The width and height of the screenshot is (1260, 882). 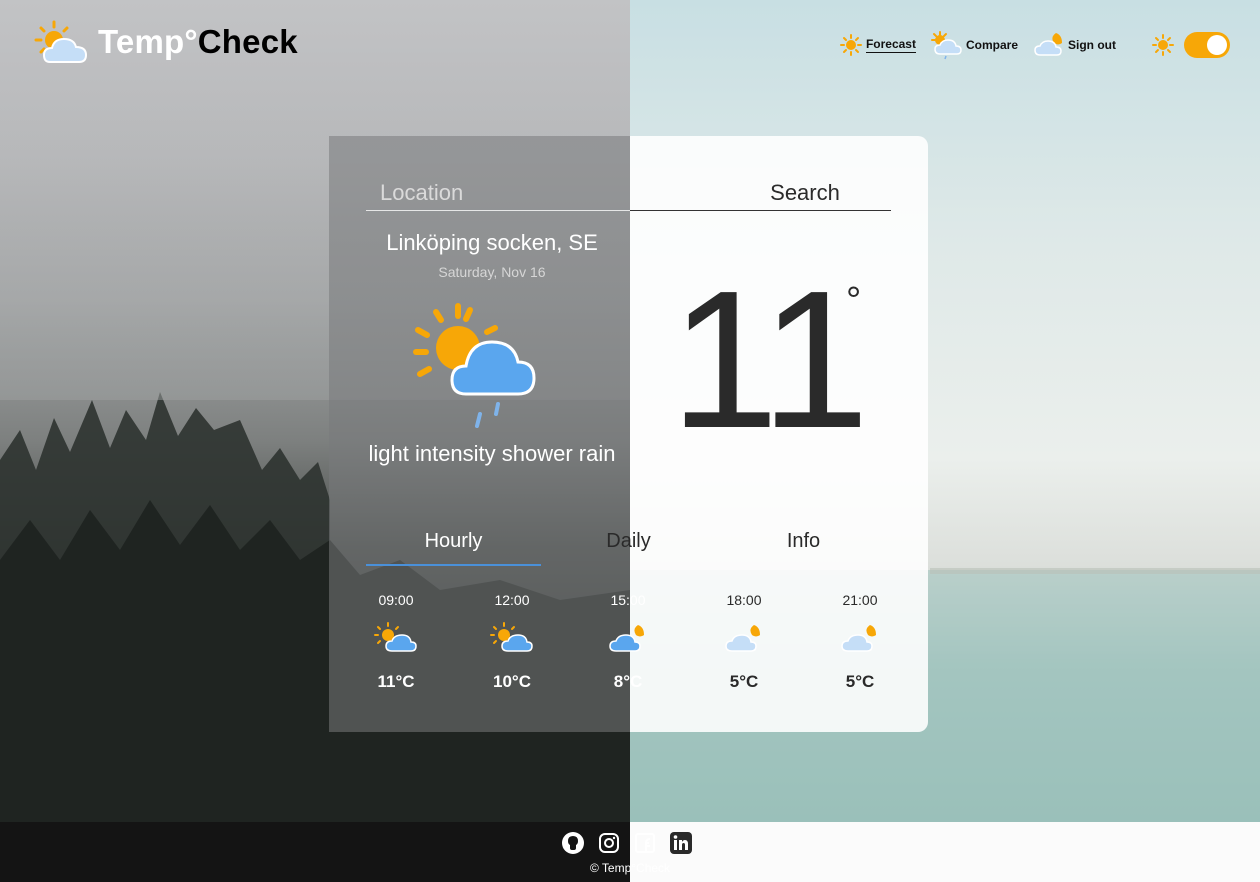 What do you see at coordinates (769, 359) in the screenshot?
I see `current-temperature: 11` at bounding box center [769, 359].